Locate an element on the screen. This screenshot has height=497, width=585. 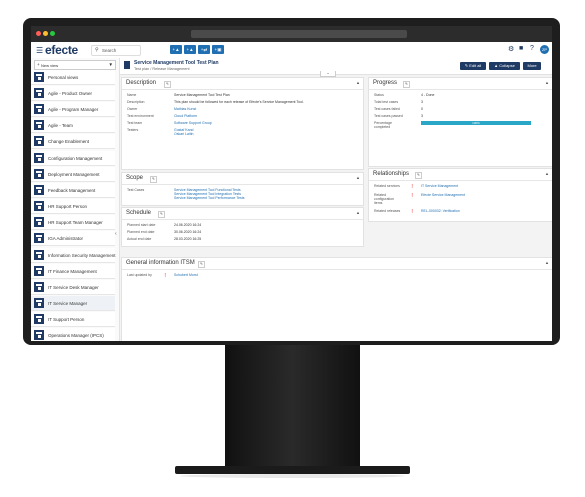
breadcrumb: Test plan / Release Management is located at coordinates (162, 68).